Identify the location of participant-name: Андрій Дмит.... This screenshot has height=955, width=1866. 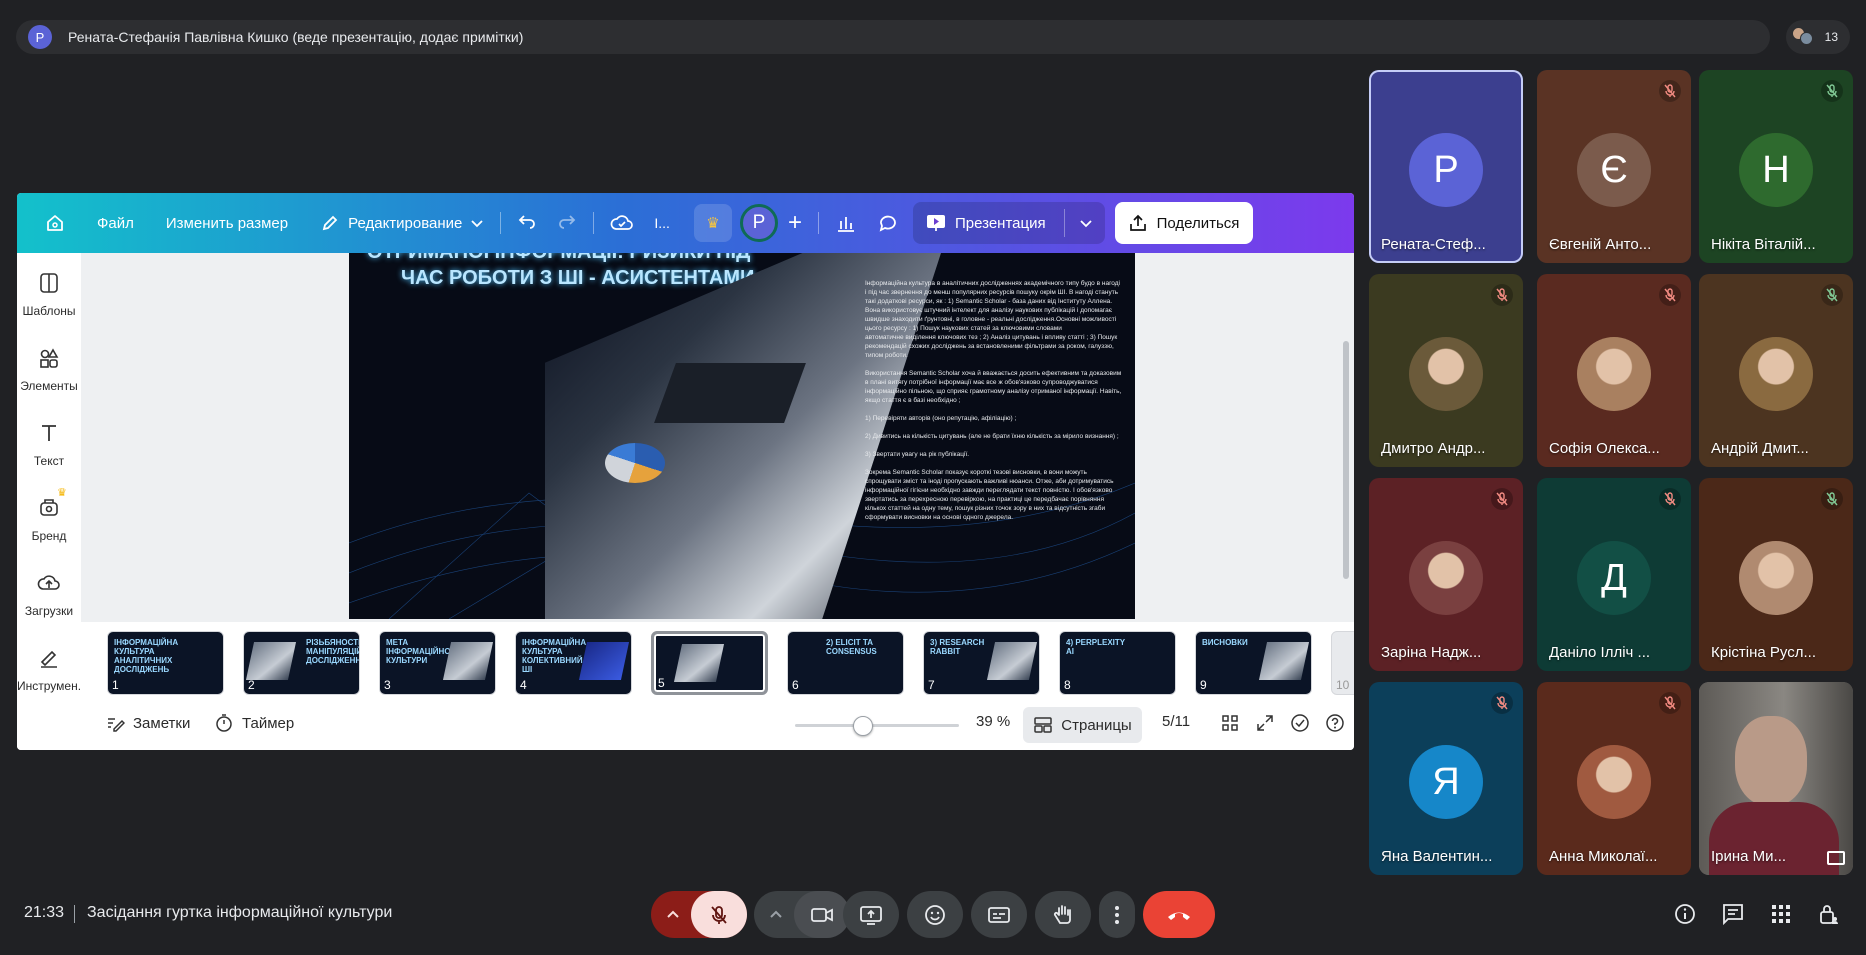
(1760, 448).